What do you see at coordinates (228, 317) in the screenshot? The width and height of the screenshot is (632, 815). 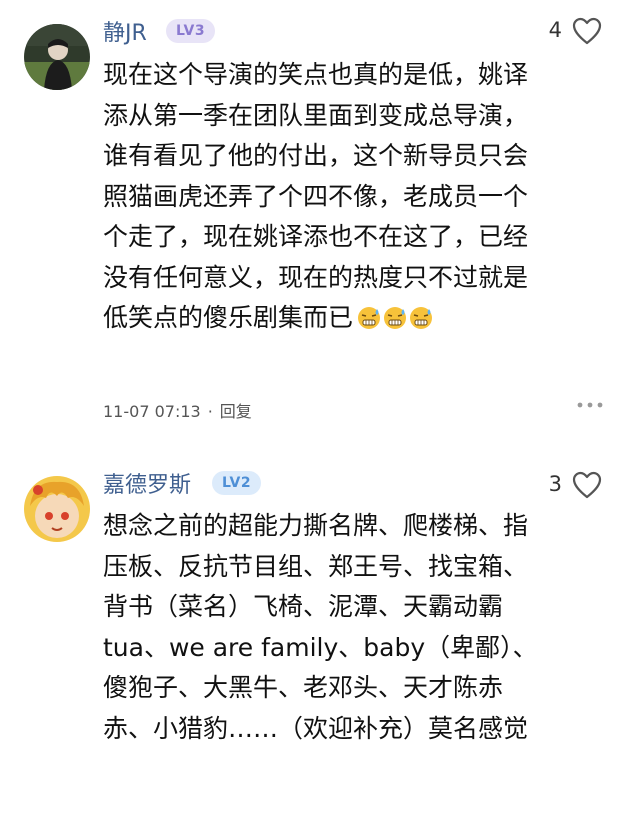 I see `comment-line-text: 低笑点的傻乐剧集而已` at bounding box center [228, 317].